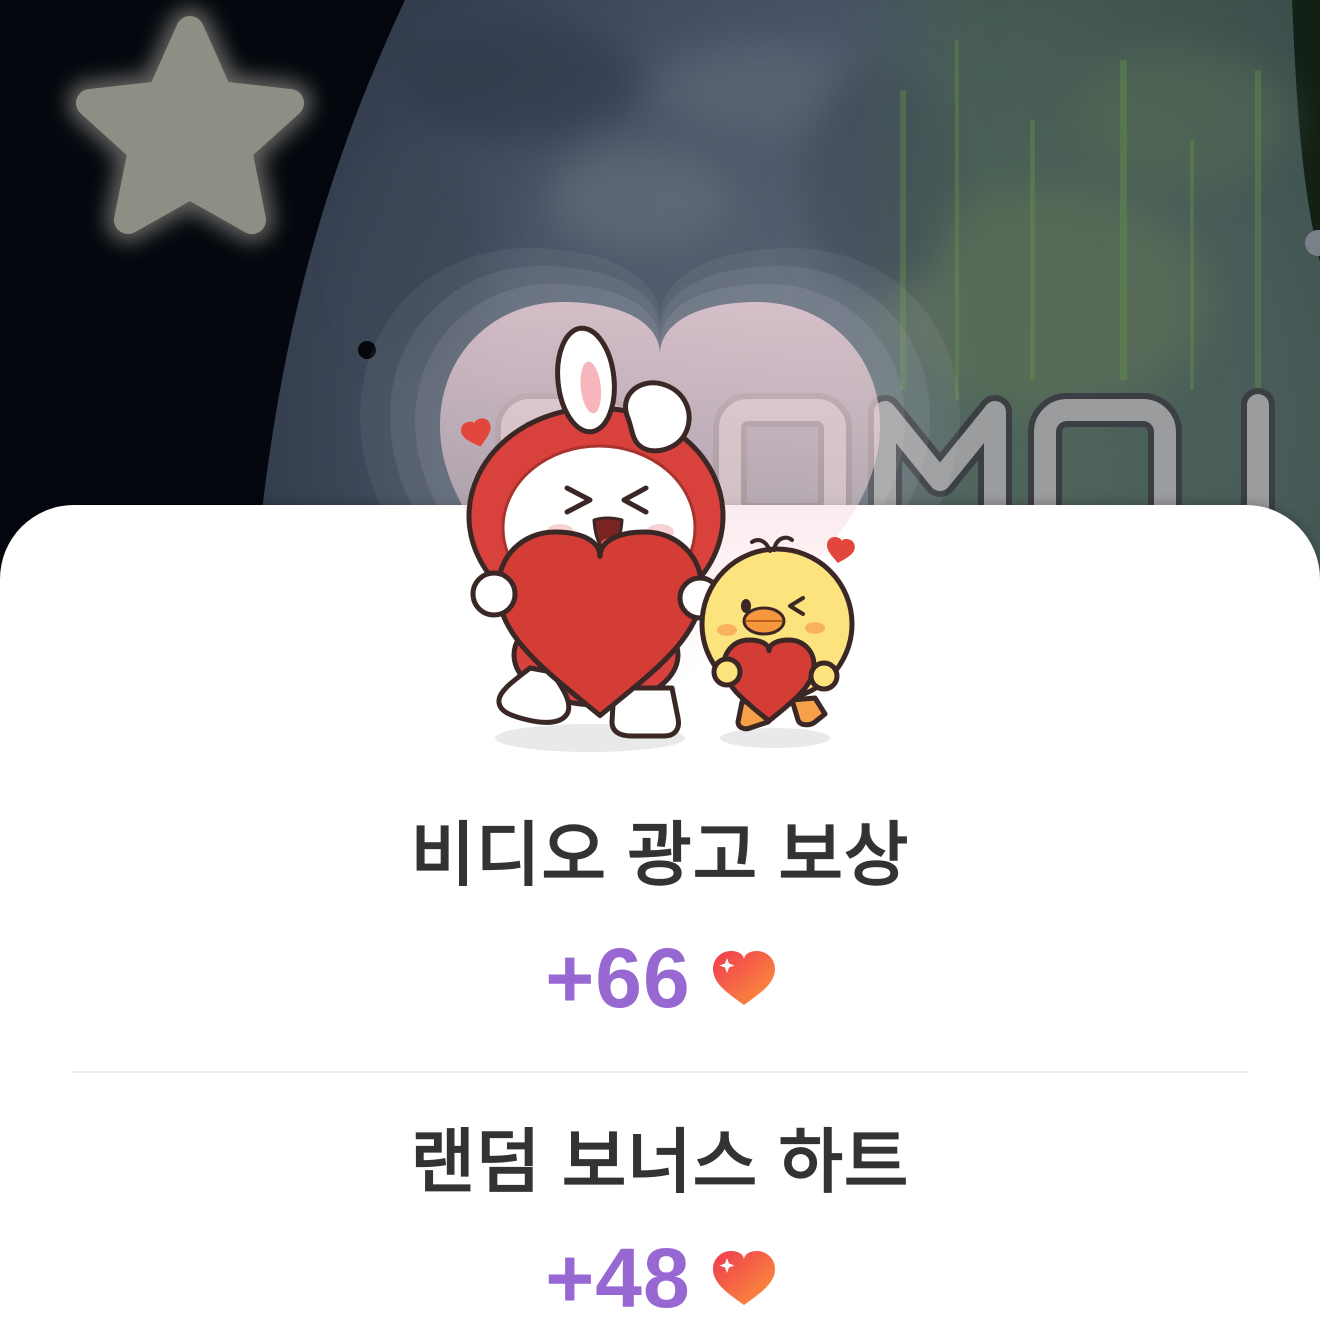 Image resolution: width=1320 pixels, height=1320 pixels. I want to click on reward-amount-video-ad: +66, so click(618, 978).